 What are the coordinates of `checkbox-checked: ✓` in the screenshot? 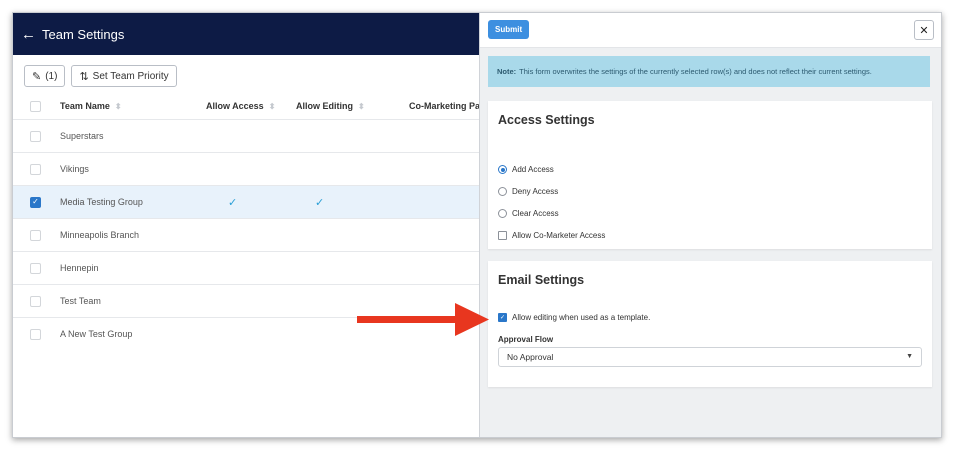 It's located at (502, 317).